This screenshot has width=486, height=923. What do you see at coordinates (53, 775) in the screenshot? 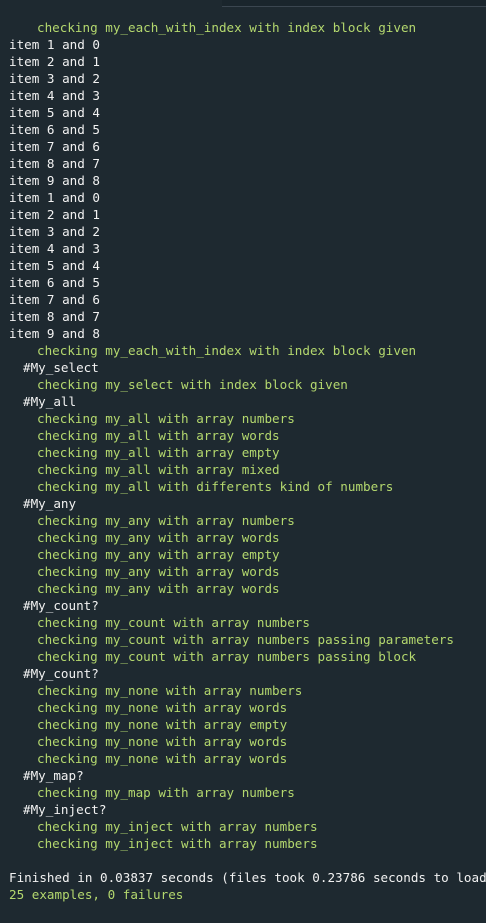
I see `example-group-heading: #My_map?` at bounding box center [53, 775].